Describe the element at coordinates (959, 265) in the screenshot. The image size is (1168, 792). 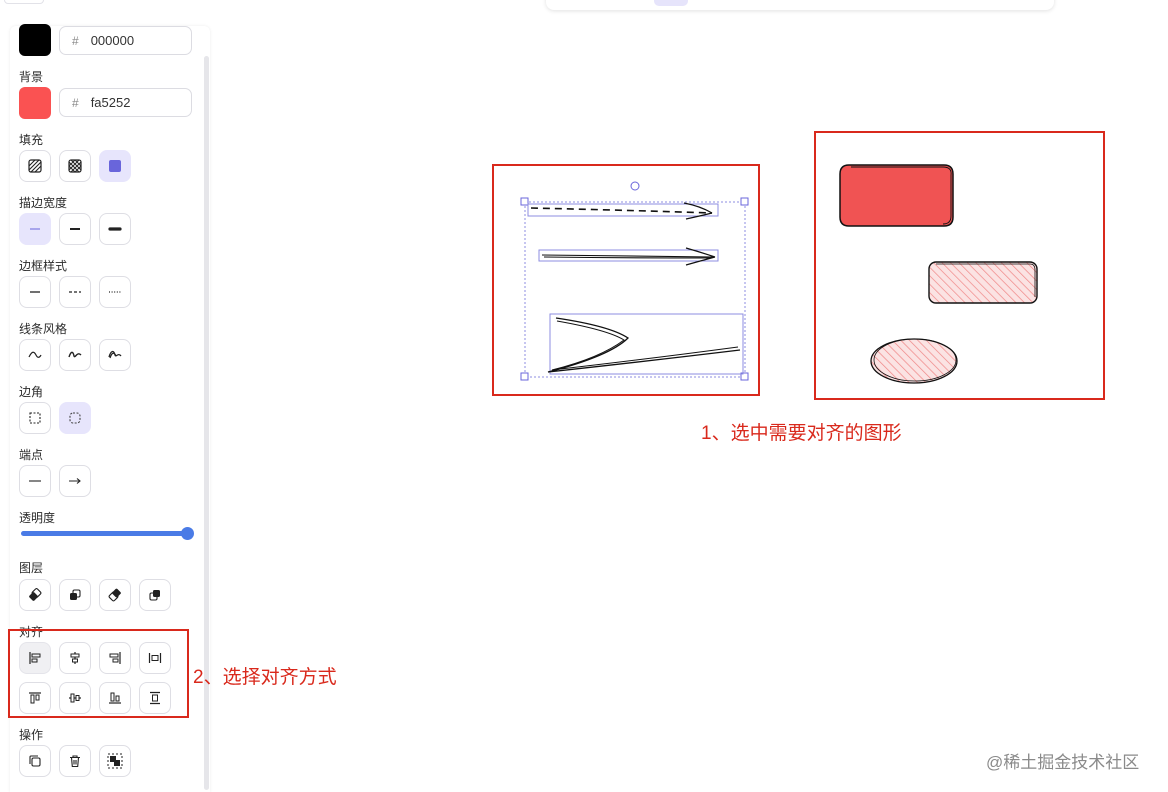
I see `annotation-box-other-shapes` at that location.